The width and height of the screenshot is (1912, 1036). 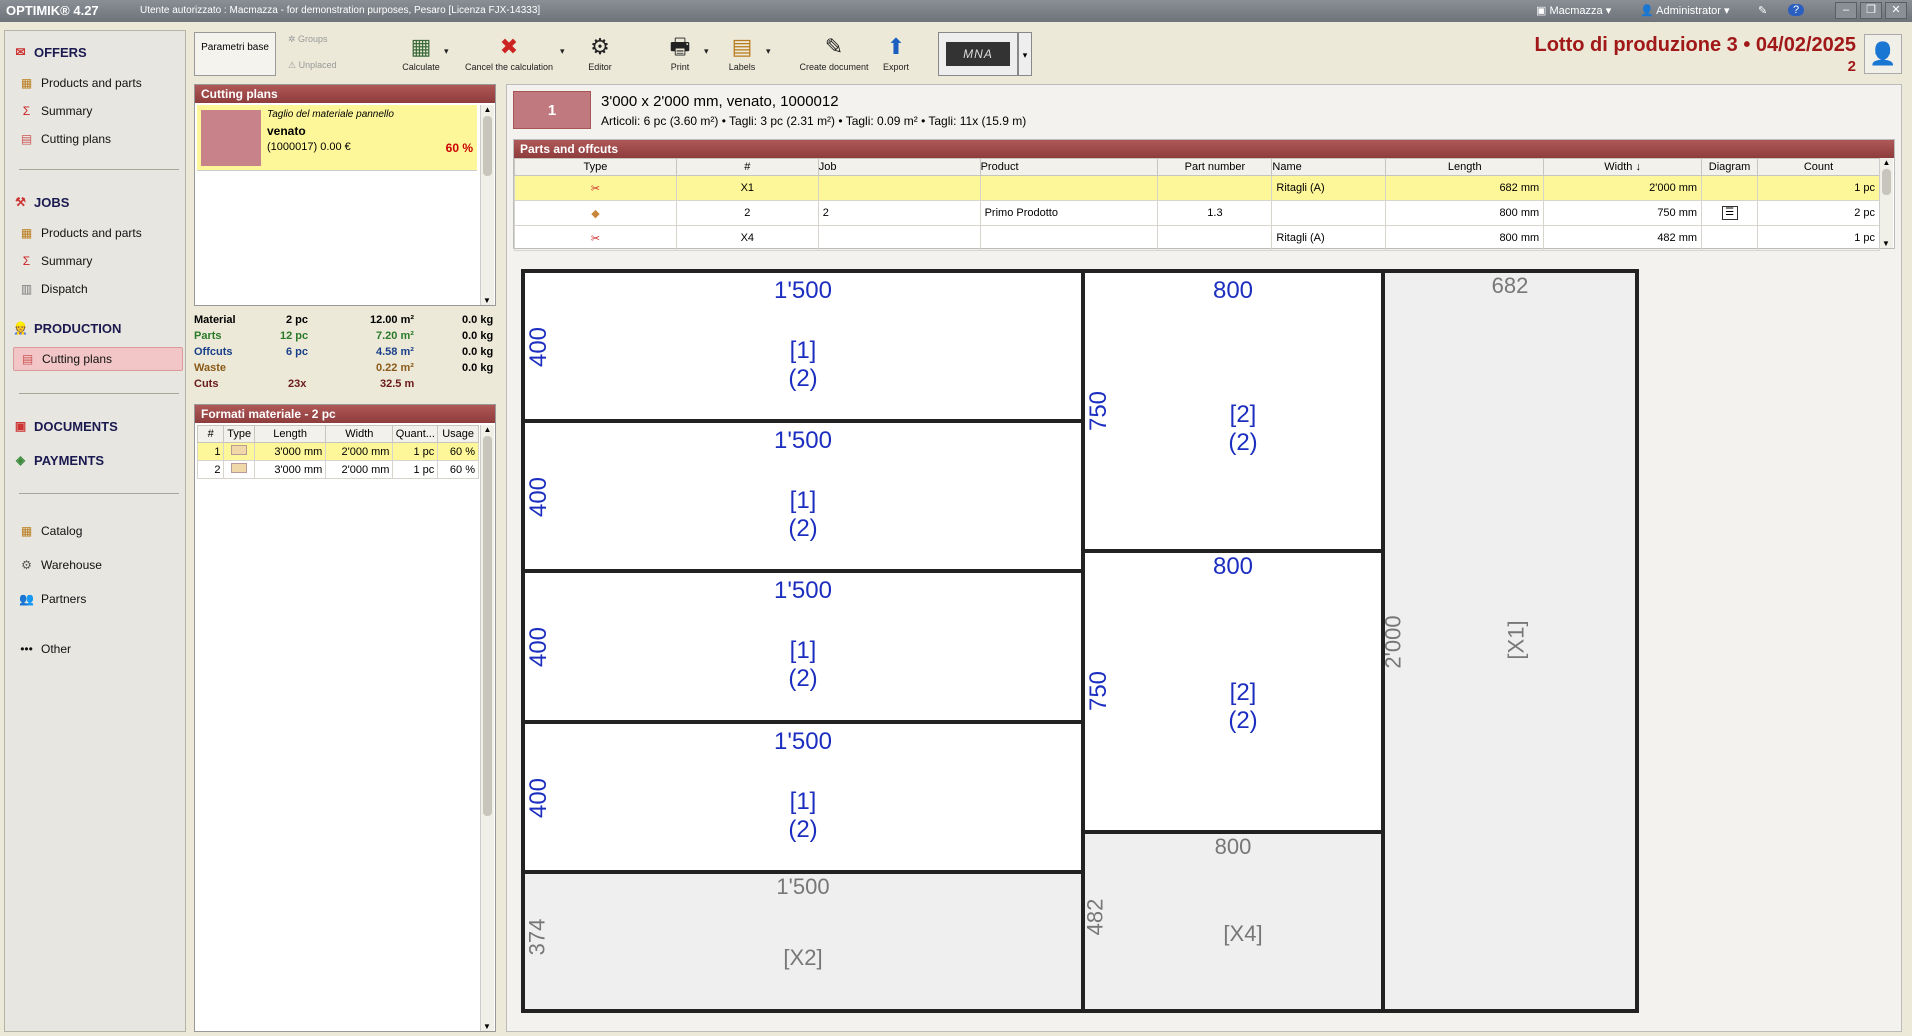 What do you see at coordinates (98, 289) in the screenshot?
I see `sidebar-item-jobs-dispatch: ▥ Dispatch` at bounding box center [98, 289].